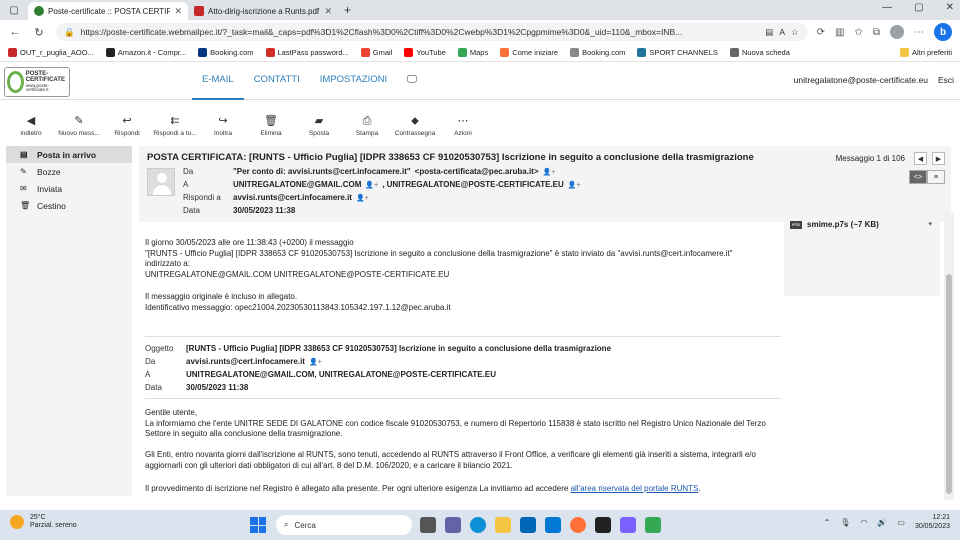 The height and width of the screenshot is (540, 960). I want to click on maximize-icon: ▢, so click(918, 7).